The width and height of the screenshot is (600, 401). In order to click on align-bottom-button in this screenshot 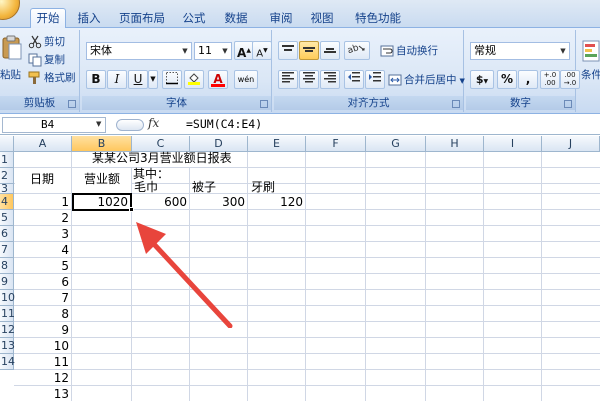, I will do `click(330, 50)`.